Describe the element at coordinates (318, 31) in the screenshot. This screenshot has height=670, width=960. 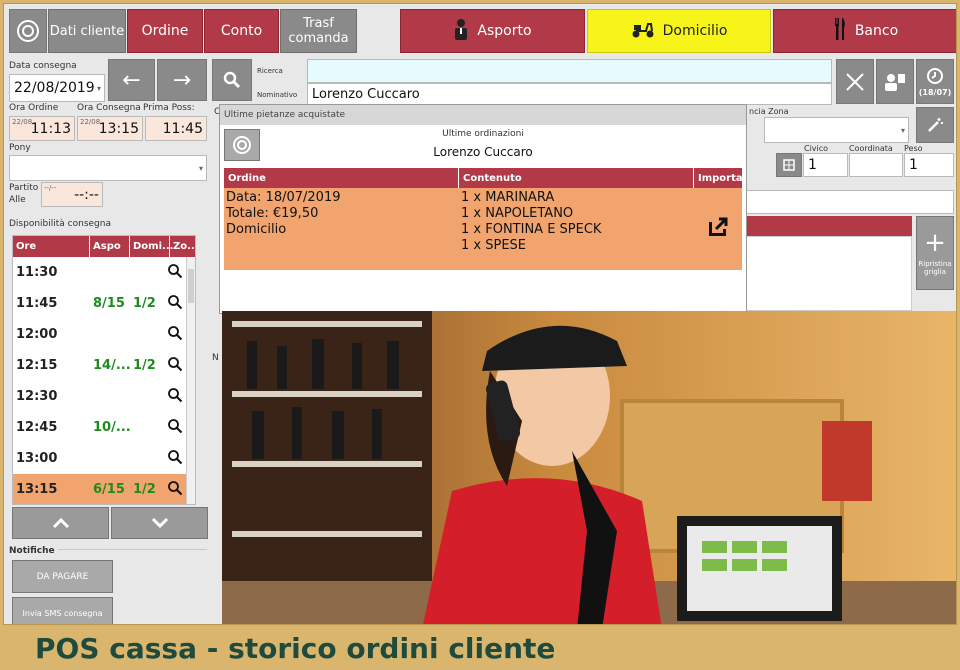
I see `tab-trasf-comanda: Trasf comanda` at that location.